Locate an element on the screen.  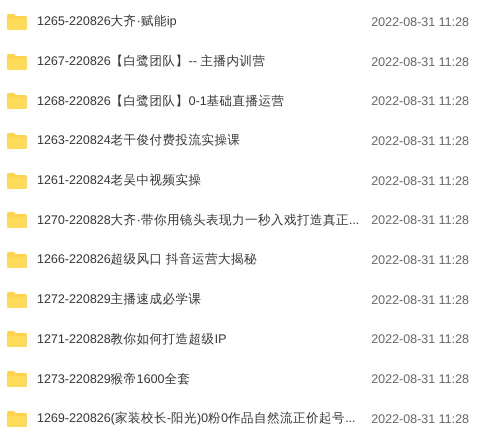
folder-name: 1267-220826【白鹭团队】-- 主播内训营 is located at coordinates (200, 61).